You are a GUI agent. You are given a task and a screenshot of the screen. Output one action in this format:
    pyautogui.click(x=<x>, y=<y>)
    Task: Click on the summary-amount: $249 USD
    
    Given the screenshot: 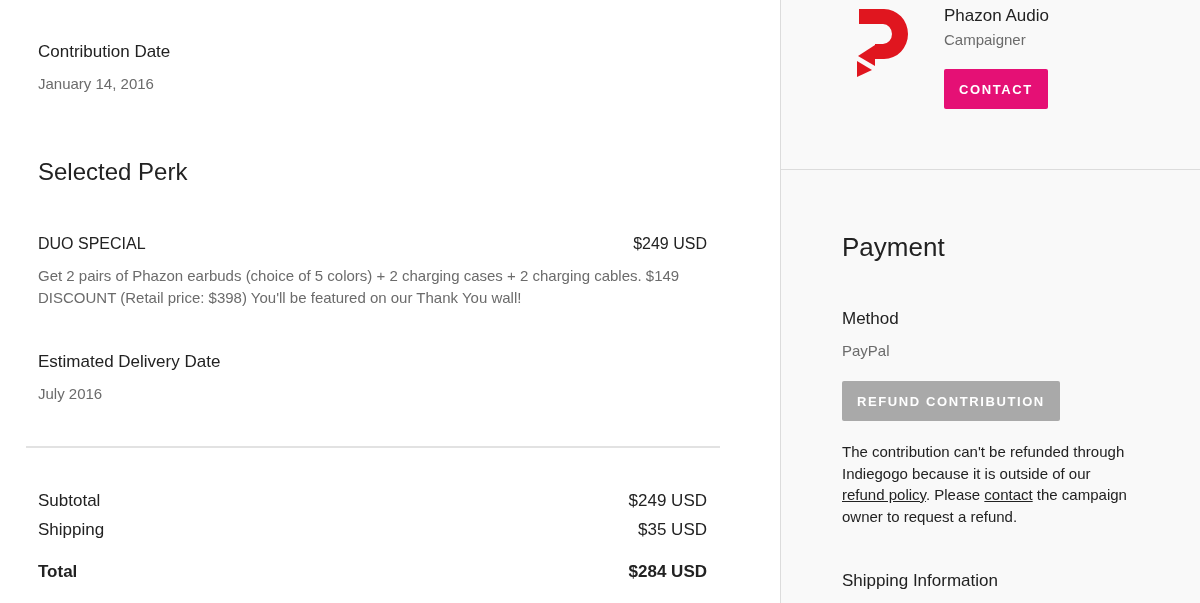 What is the action you would take?
    pyautogui.click(x=667, y=501)
    